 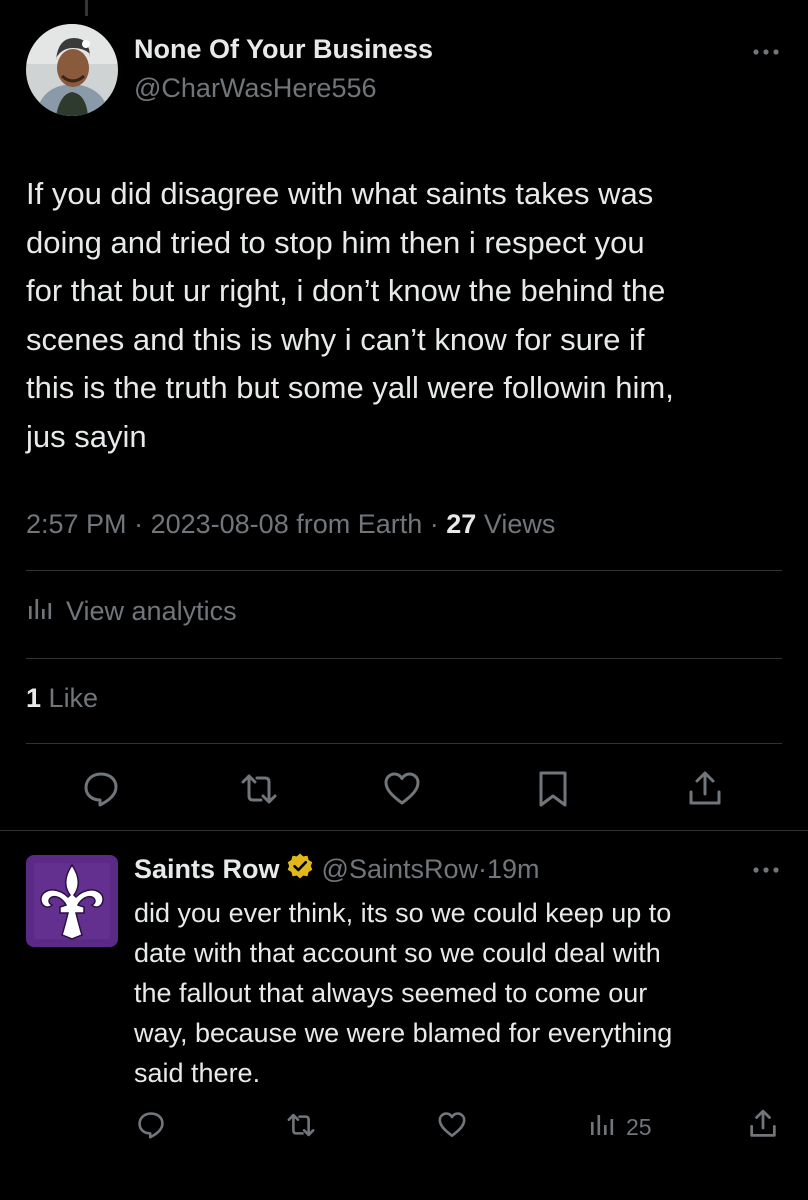 I want to click on author-name: None Of Your Business, so click(x=283, y=49).